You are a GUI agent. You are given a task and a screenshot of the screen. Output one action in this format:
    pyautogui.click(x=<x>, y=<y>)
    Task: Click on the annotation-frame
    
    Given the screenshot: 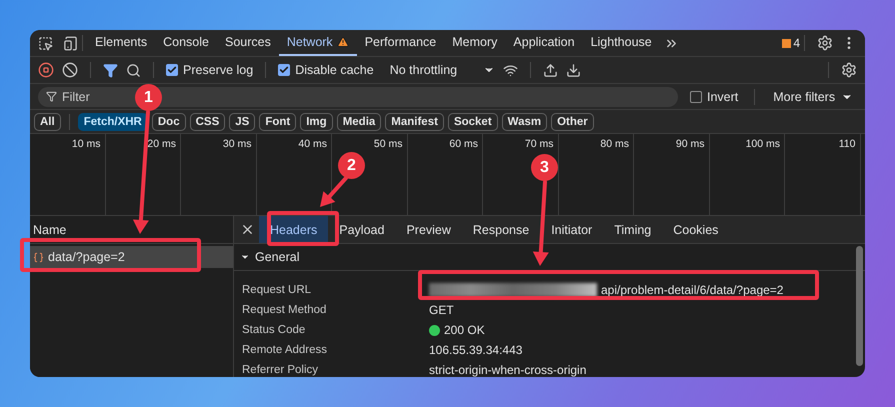 What is the action you would take?
    pyautogui.click(x=303, y=228)
    